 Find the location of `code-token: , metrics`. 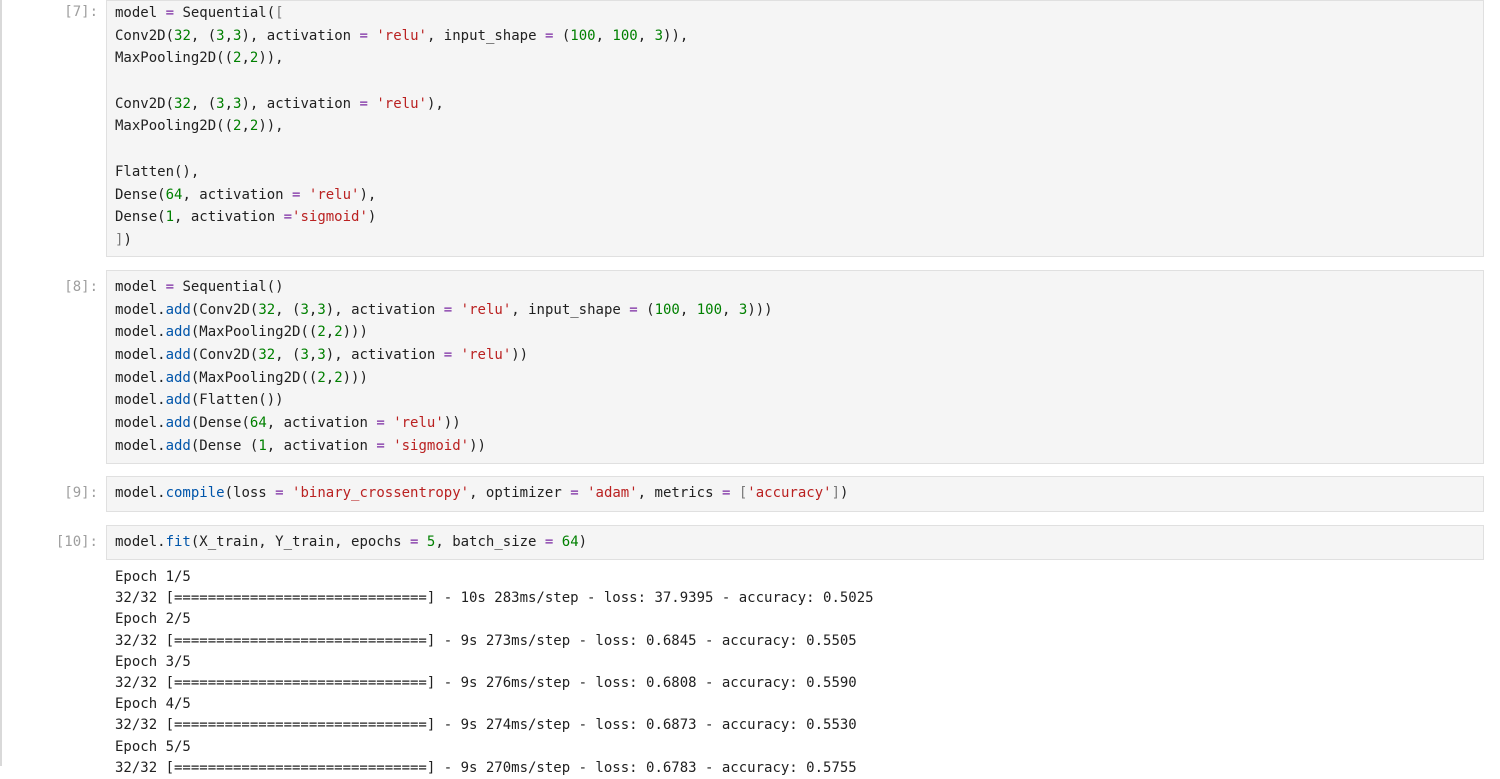

code-token: , metrics is located at coordinates (679, 493).